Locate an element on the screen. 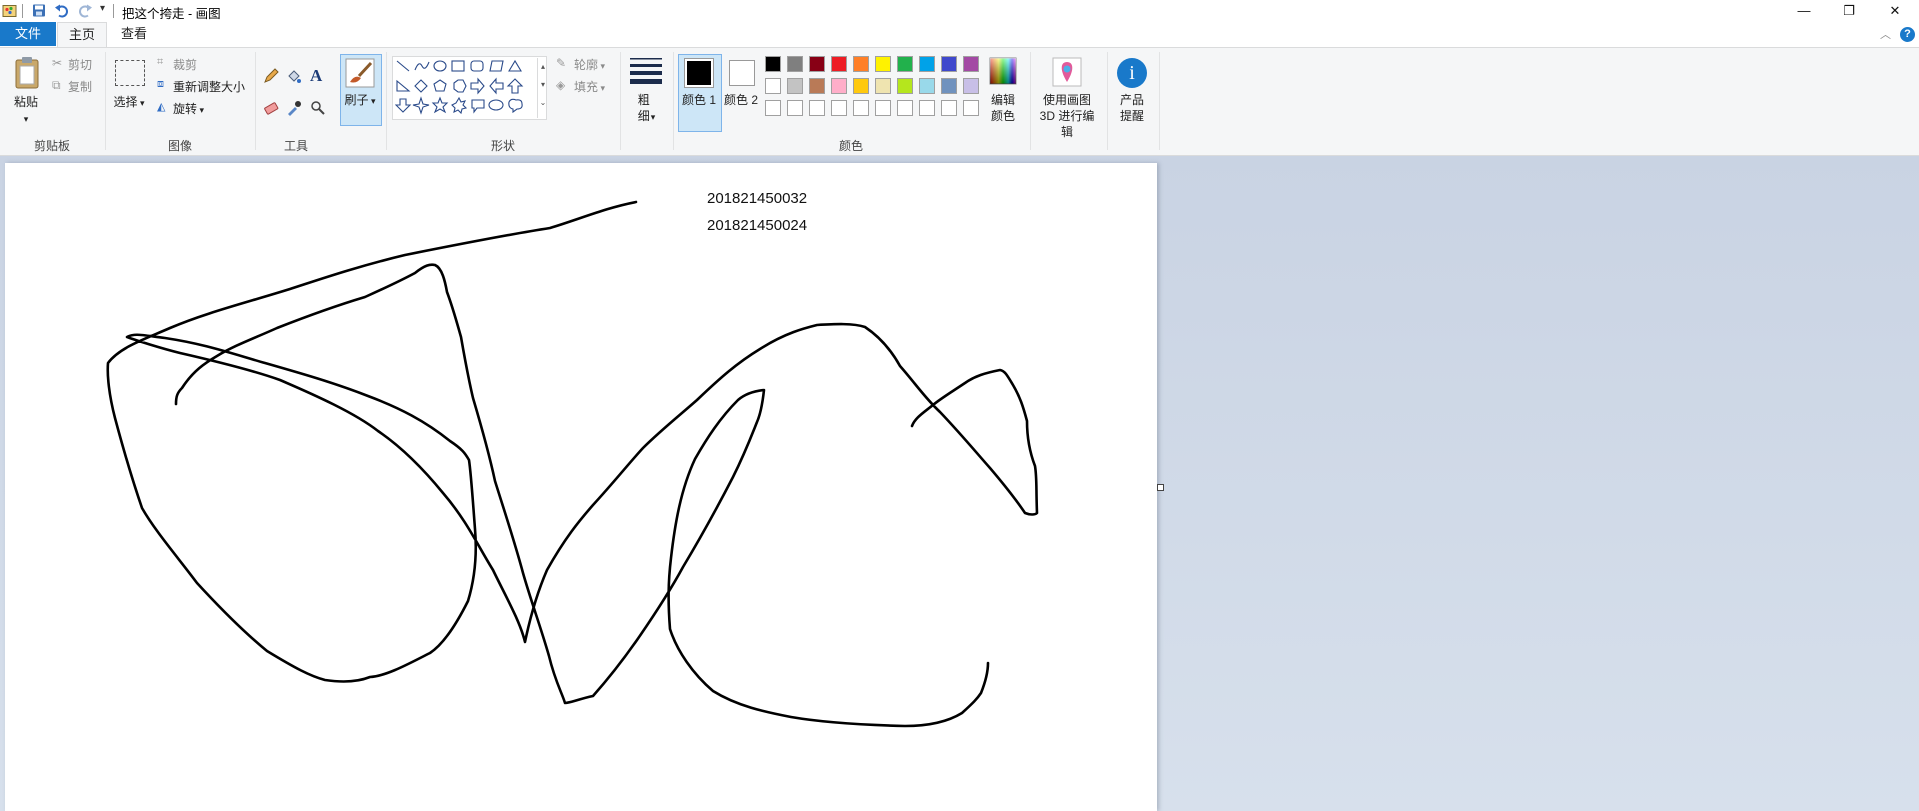 This screenshot has width=1919, height=811. resize-icon: ⧈ is located at coordinates (160, 84).